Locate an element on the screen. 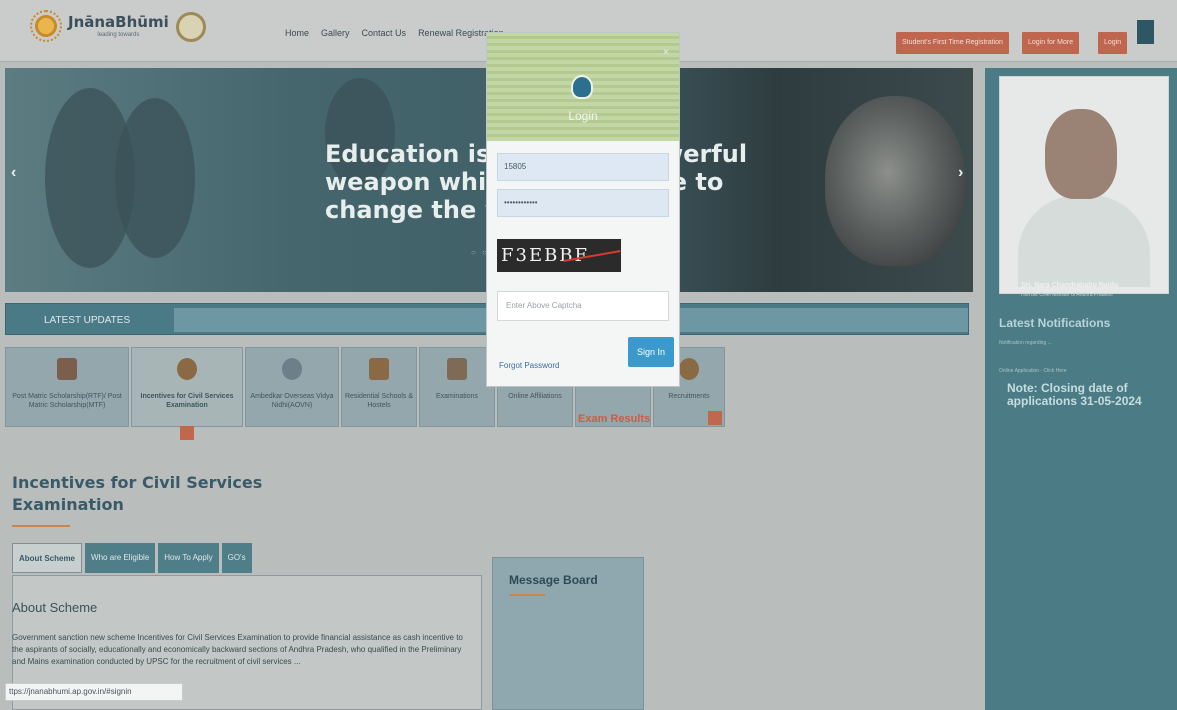  site-logo: JnānaBhūmi leading towards is located at coordinates (99, 26).